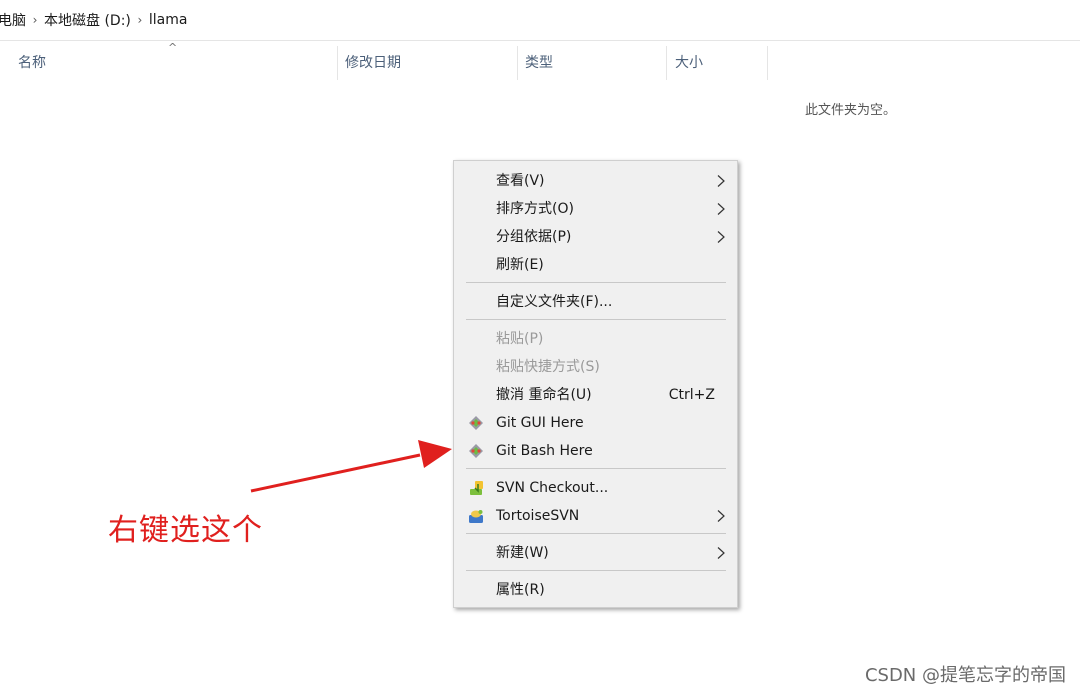  Describe the element at coordinates (520, 265) in the screenshot. I see `menu-item-label: 刷新(E)` at that location.